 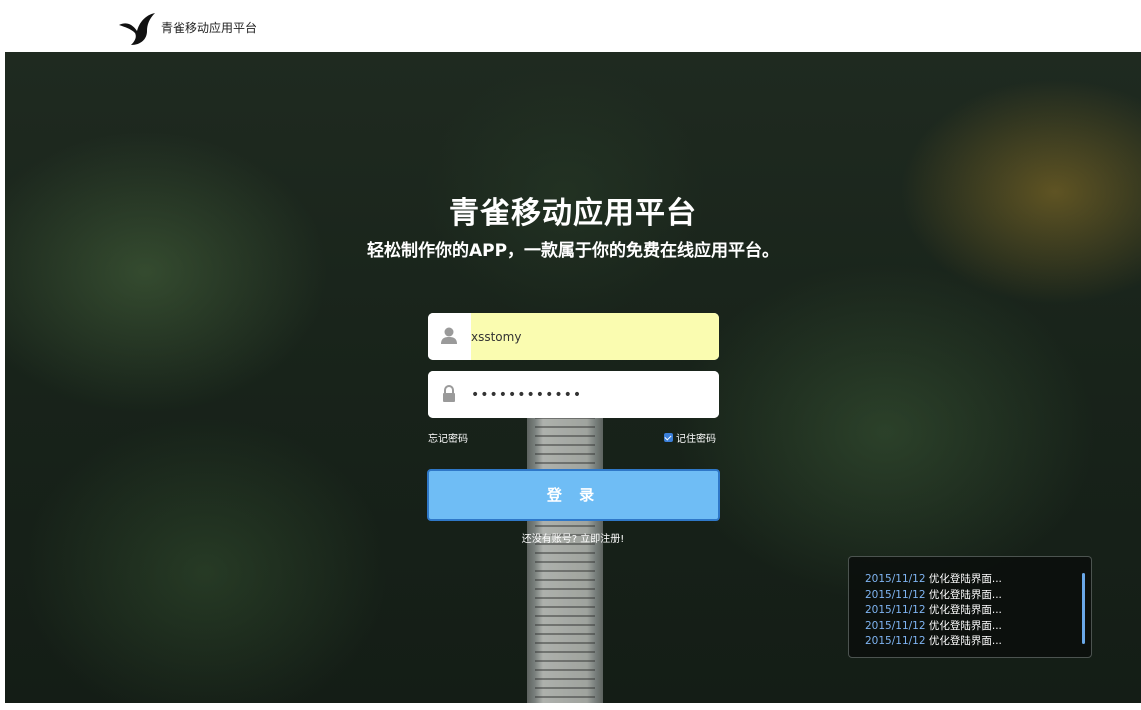 I want to click on username-field, so click(x=573, y=336).